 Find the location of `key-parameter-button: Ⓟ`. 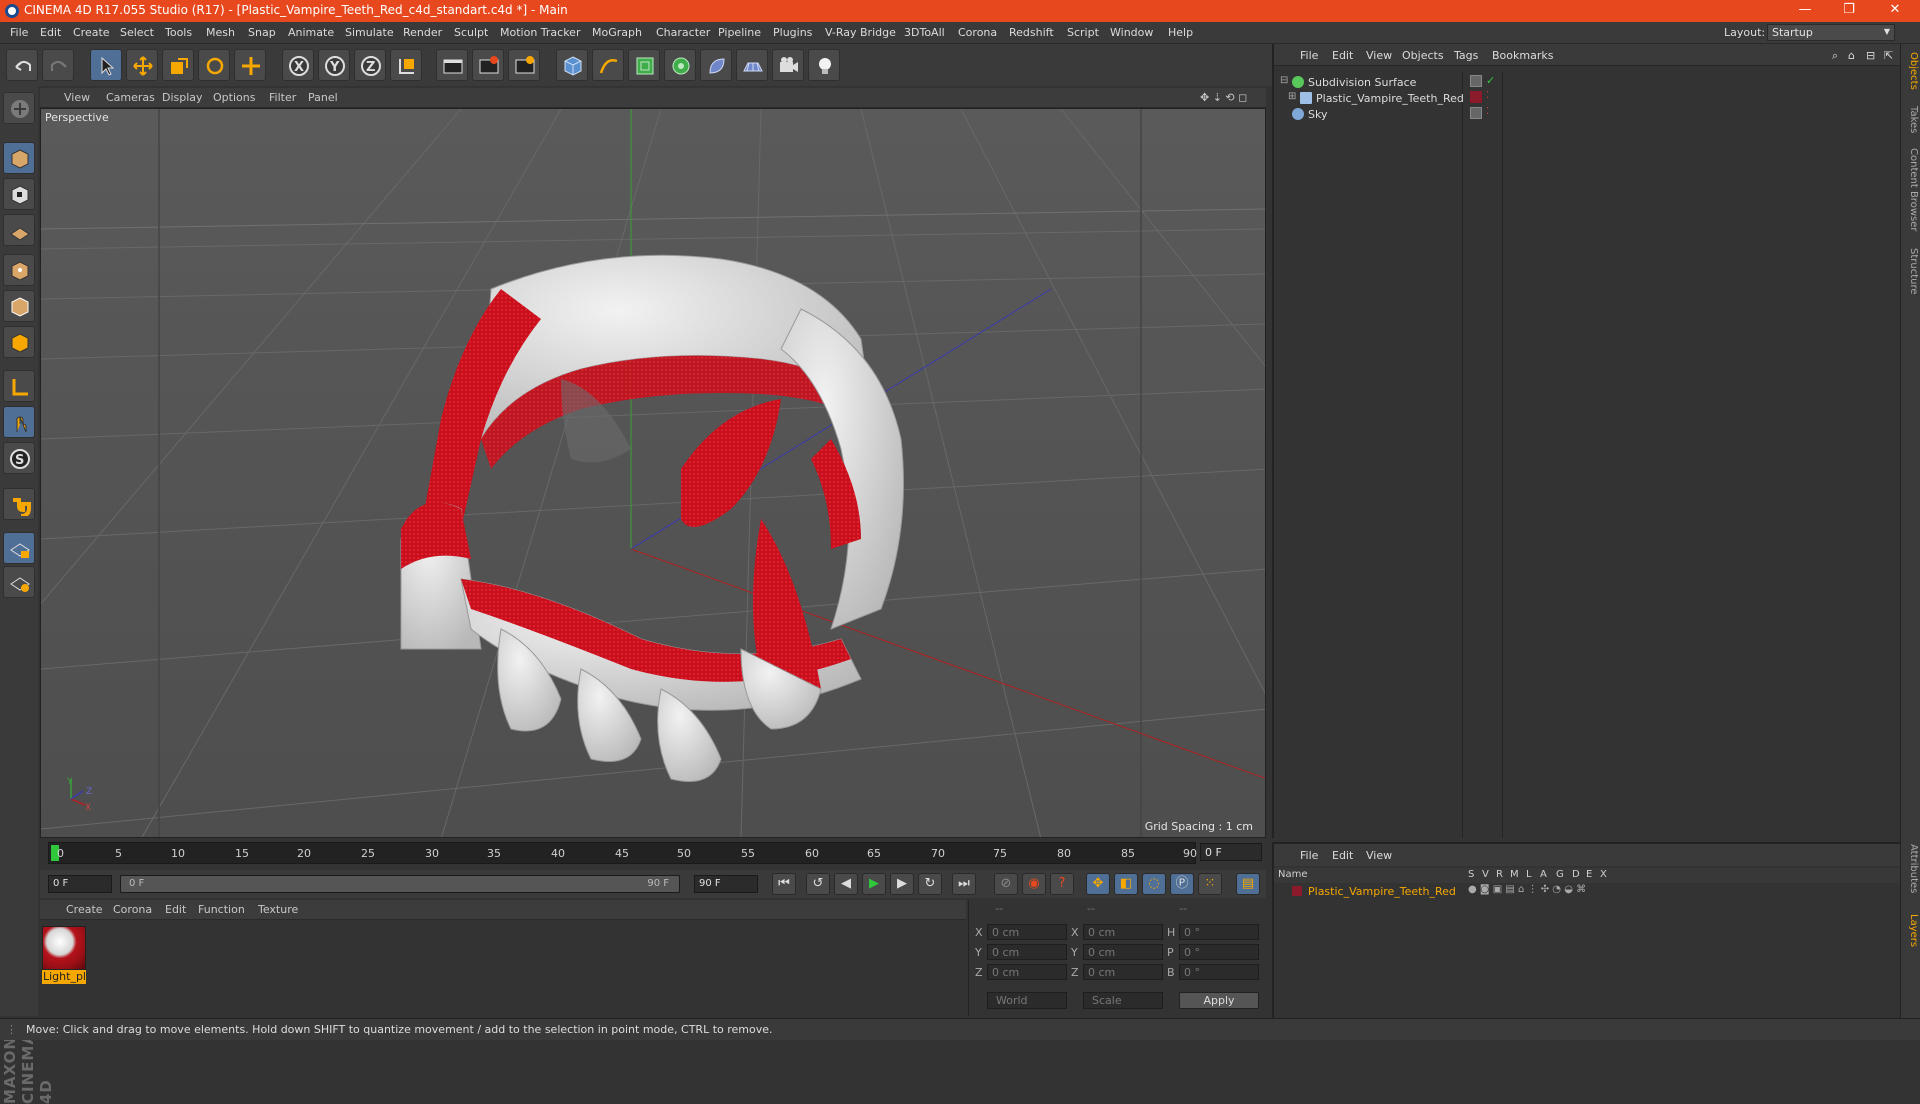

key-parameter-button: Ⓟ is located at coordinates (1182, 884).